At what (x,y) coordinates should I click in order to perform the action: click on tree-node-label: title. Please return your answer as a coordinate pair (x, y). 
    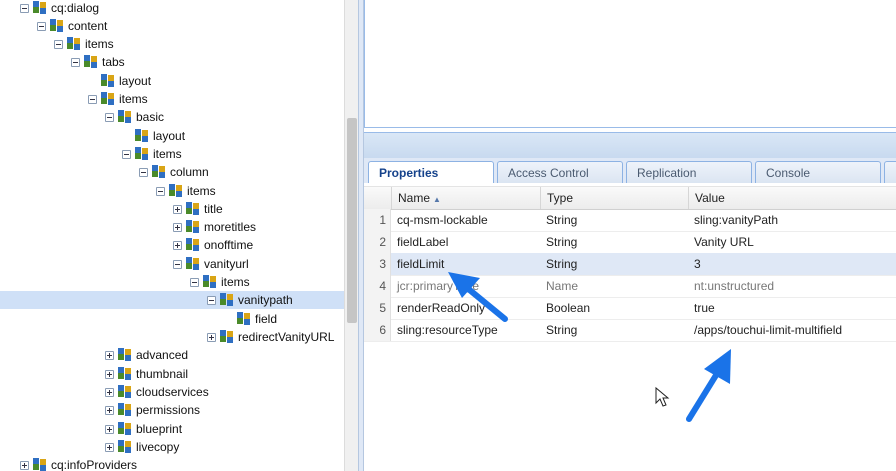
    Looking at the image, I should click on (213, 209).